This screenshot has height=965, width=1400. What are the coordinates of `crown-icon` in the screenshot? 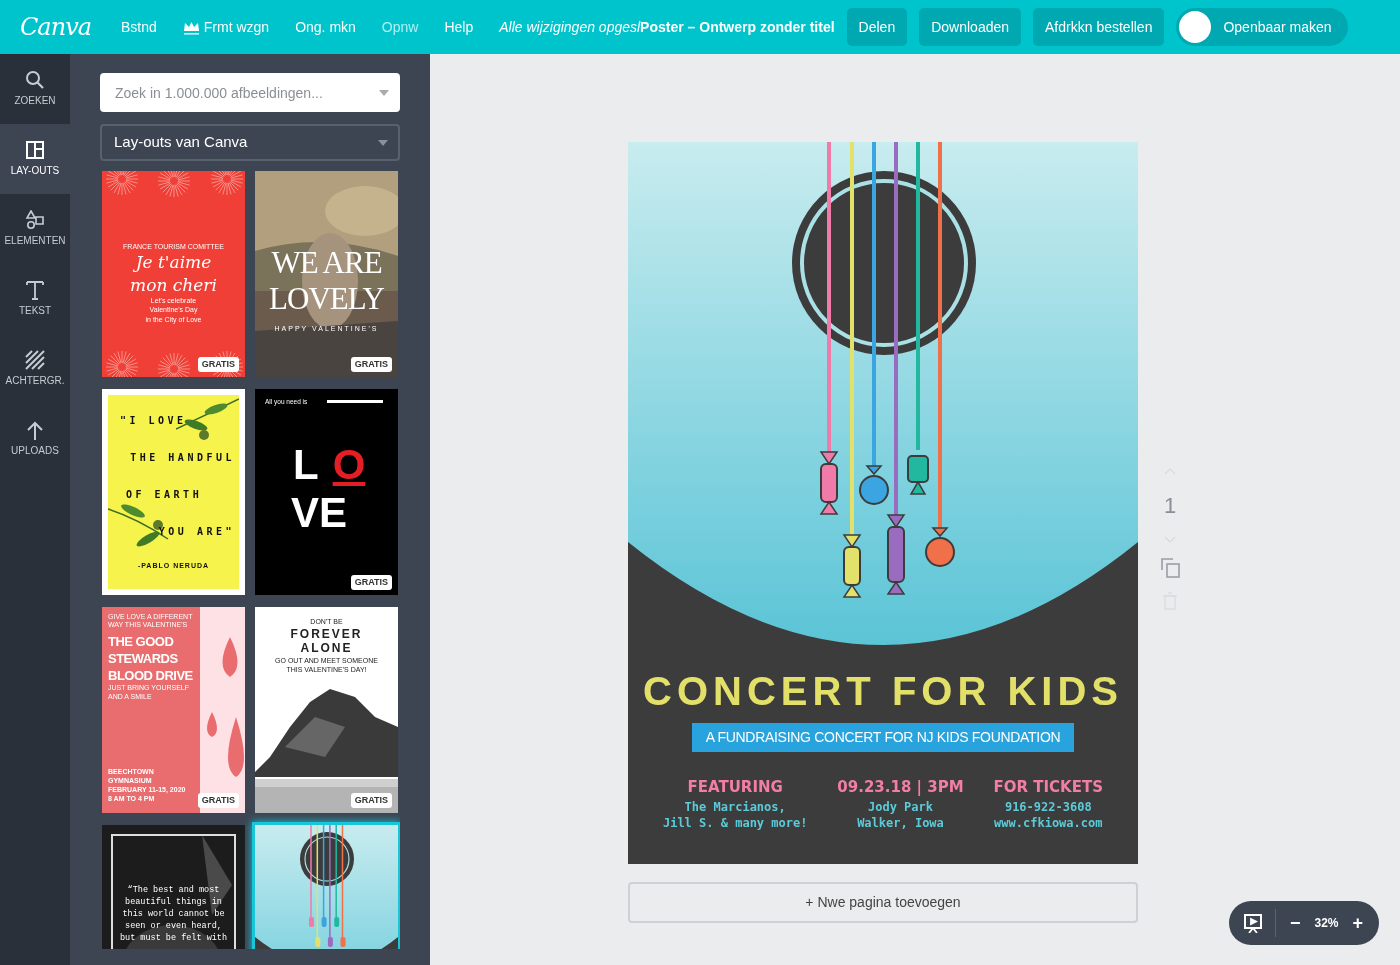 It's located at (191, 27).